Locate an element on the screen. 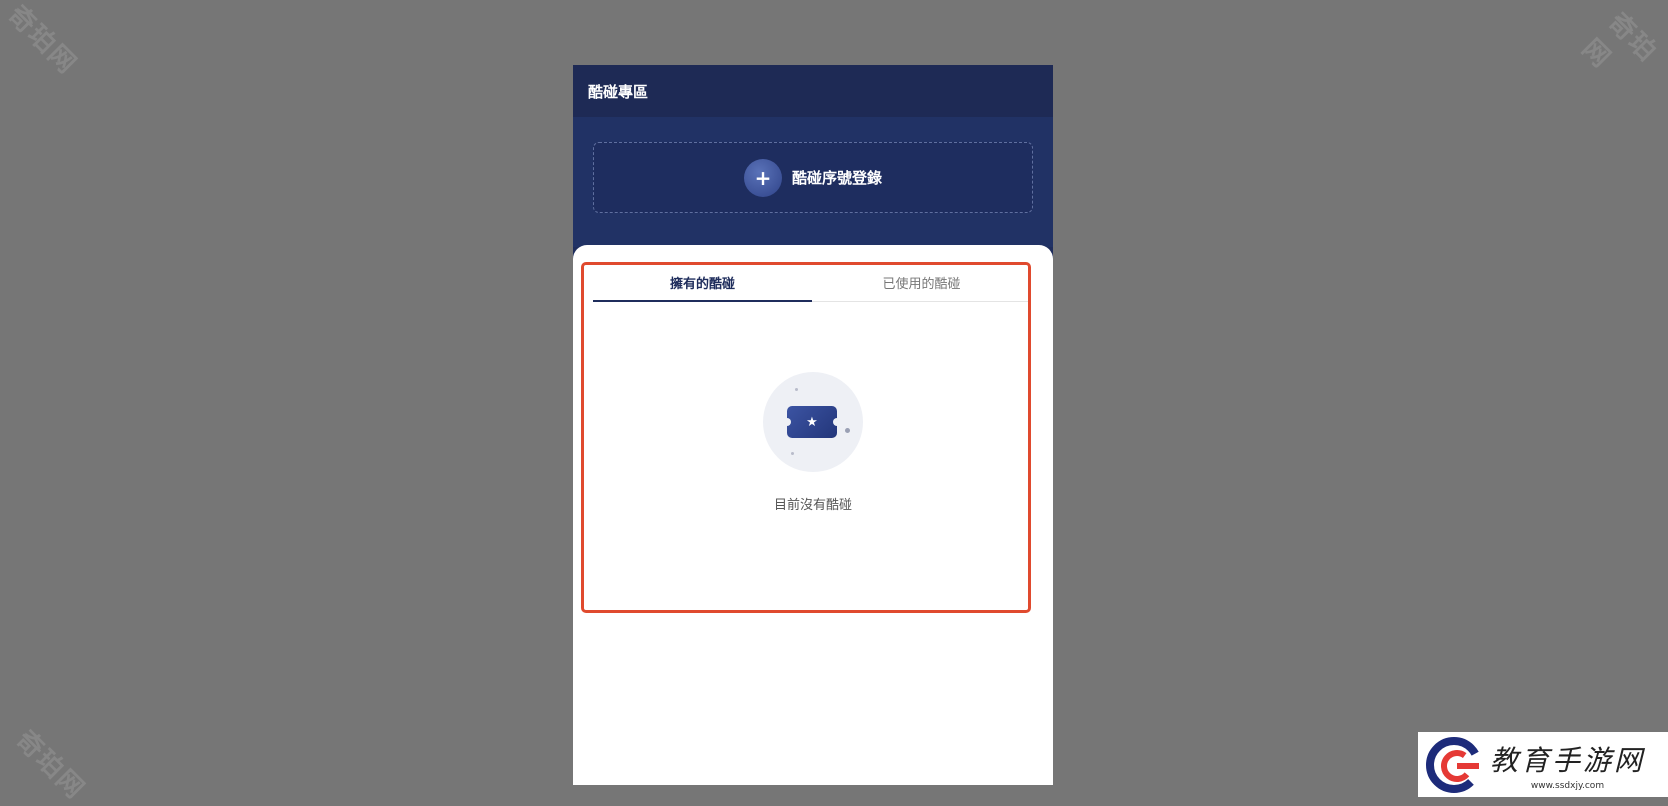 The width and height of the screenshot is (1668, 806). ticket-star-icon: ★ is located at coordinates (813, 422).